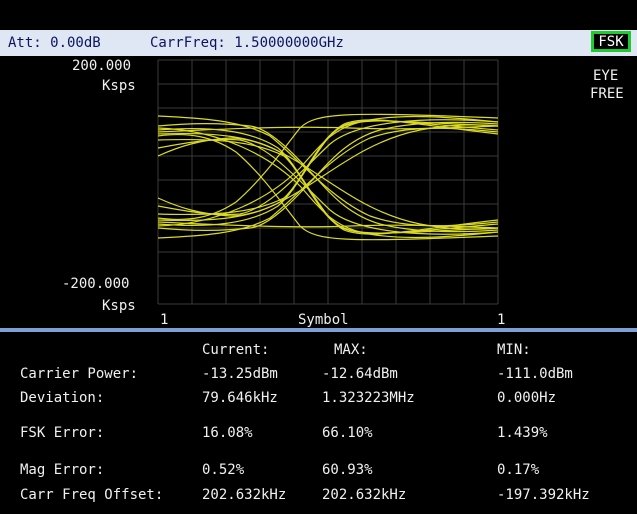  What do you see at coordinates (240, 398) in the screenshot?
I see `value-current: 79.646kHz` at bounding box center [240, 398].